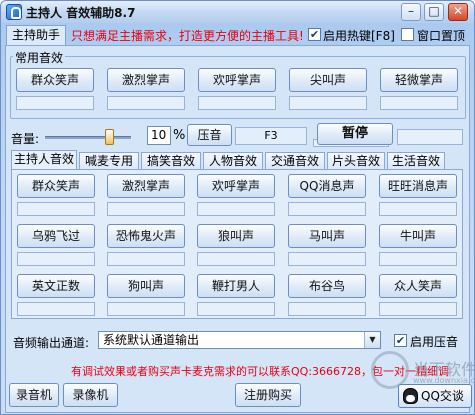 The image size is (475, 415). I want to click on sound-button: 狗叫声, so click(146, 286).